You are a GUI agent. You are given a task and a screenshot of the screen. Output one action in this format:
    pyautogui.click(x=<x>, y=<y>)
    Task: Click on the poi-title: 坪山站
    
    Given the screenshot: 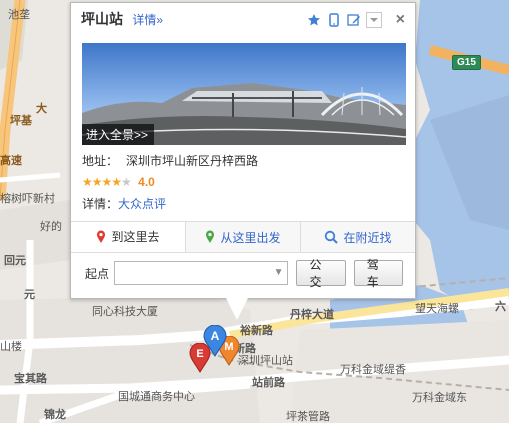 What is the action you would take?
    pyautogui.click(x=102, y=19)
    